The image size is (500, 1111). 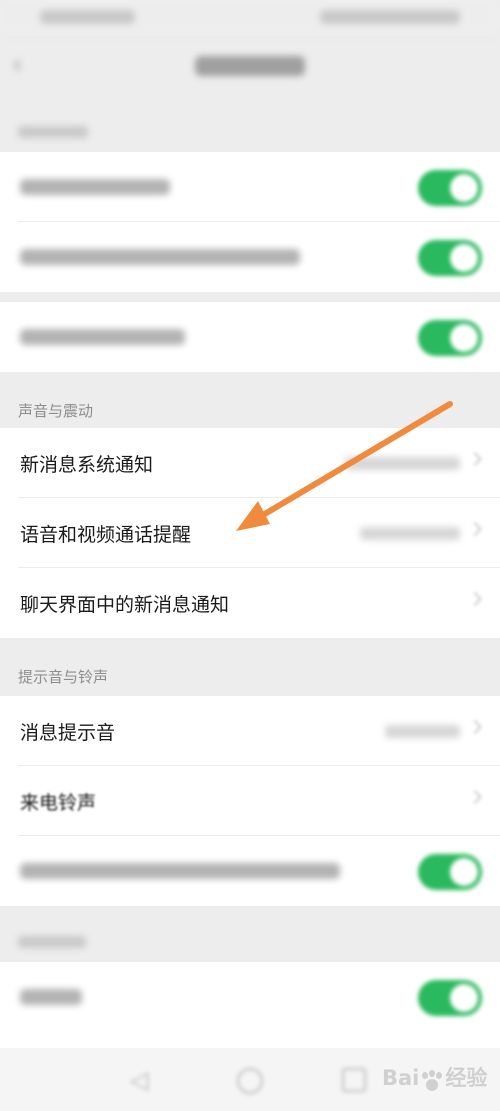 I want to click on row-label: 语音和视频通话提醒, so click(x=106, y=535).